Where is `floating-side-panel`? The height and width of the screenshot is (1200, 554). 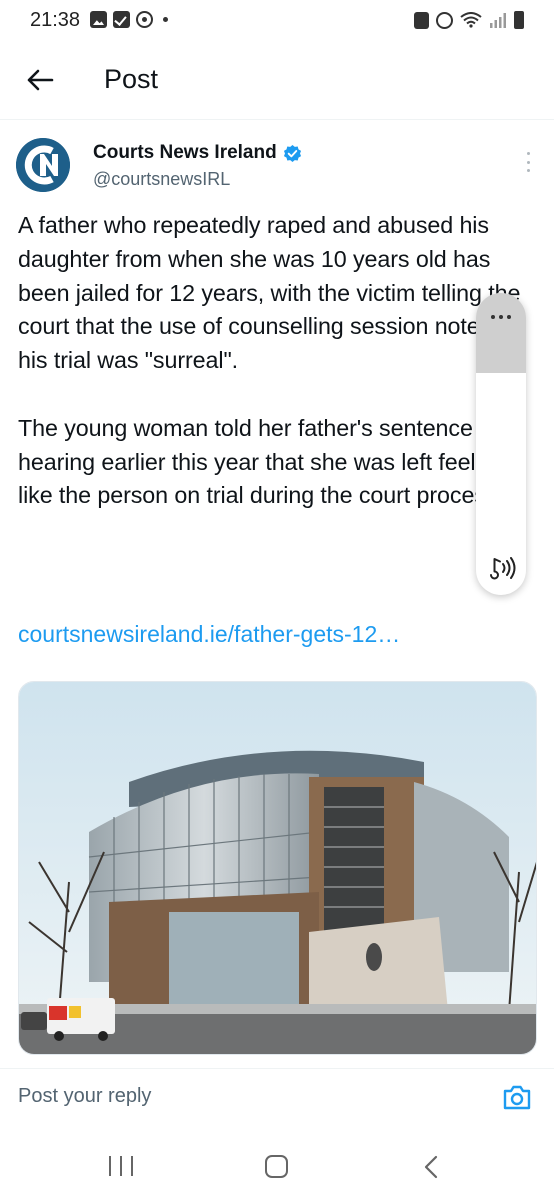
floating-side-panel is located at coordinates (501, 444).